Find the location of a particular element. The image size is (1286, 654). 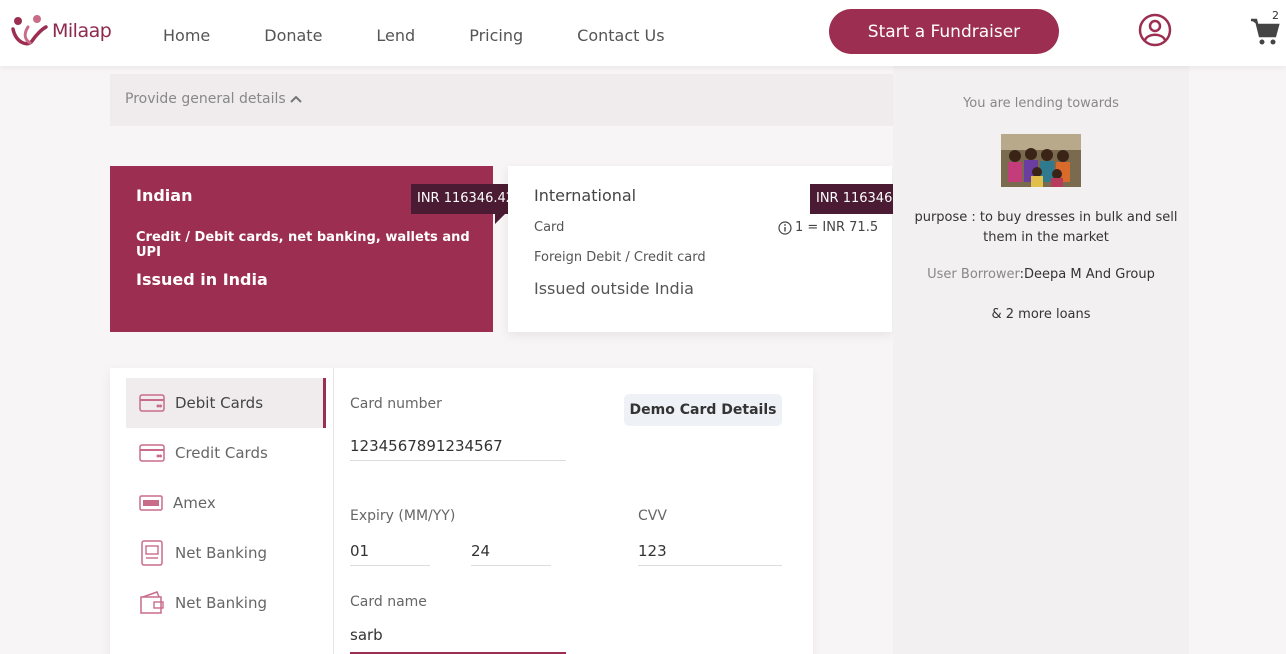

indian-amount-tag: INR 116346.42 is located at coordinates (466, 204).